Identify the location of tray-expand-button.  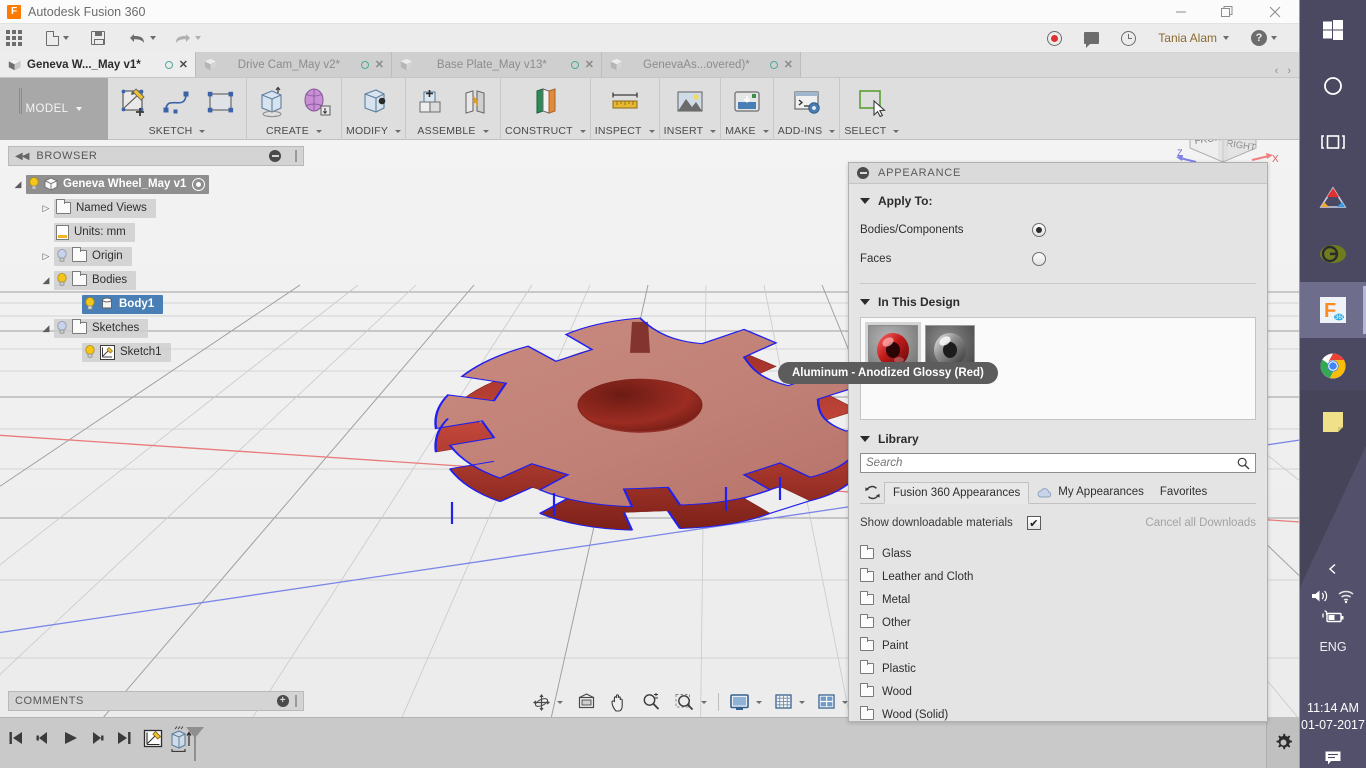
(1333, 569).